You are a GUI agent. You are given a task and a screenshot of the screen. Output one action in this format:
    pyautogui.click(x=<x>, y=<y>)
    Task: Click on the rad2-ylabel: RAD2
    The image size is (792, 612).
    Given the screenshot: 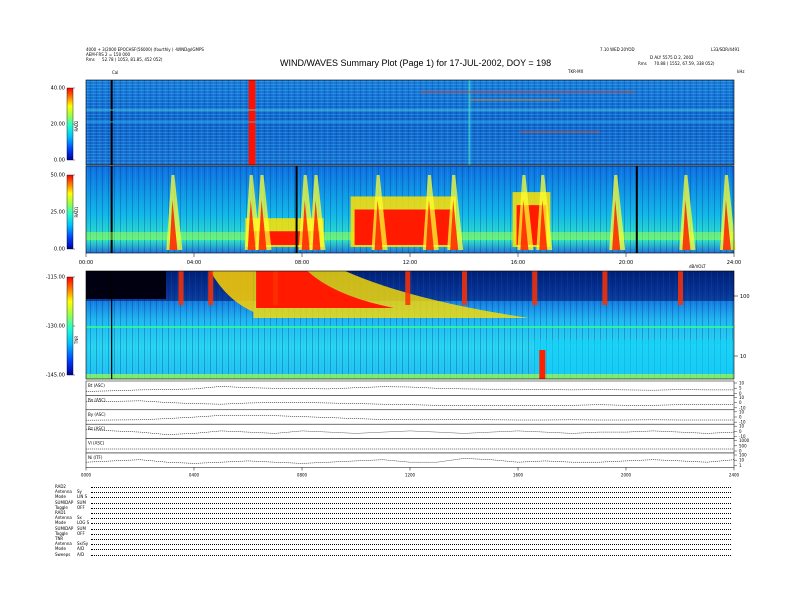 What is the action you would take?
    pyautogui.click(x=76, y=125)
    